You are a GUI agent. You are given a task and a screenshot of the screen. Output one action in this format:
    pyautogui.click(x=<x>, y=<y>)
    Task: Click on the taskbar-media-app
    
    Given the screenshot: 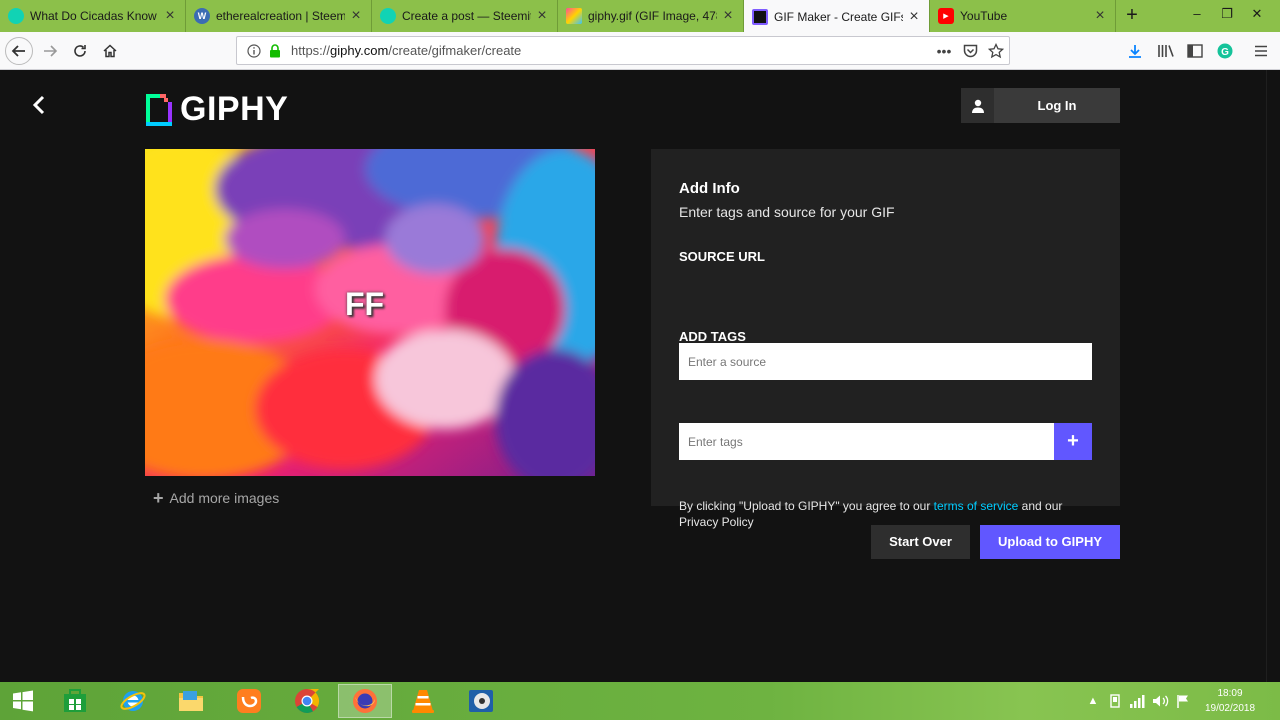 What is the action you would take?
    pyautogui.click(x=481, y=701)
    